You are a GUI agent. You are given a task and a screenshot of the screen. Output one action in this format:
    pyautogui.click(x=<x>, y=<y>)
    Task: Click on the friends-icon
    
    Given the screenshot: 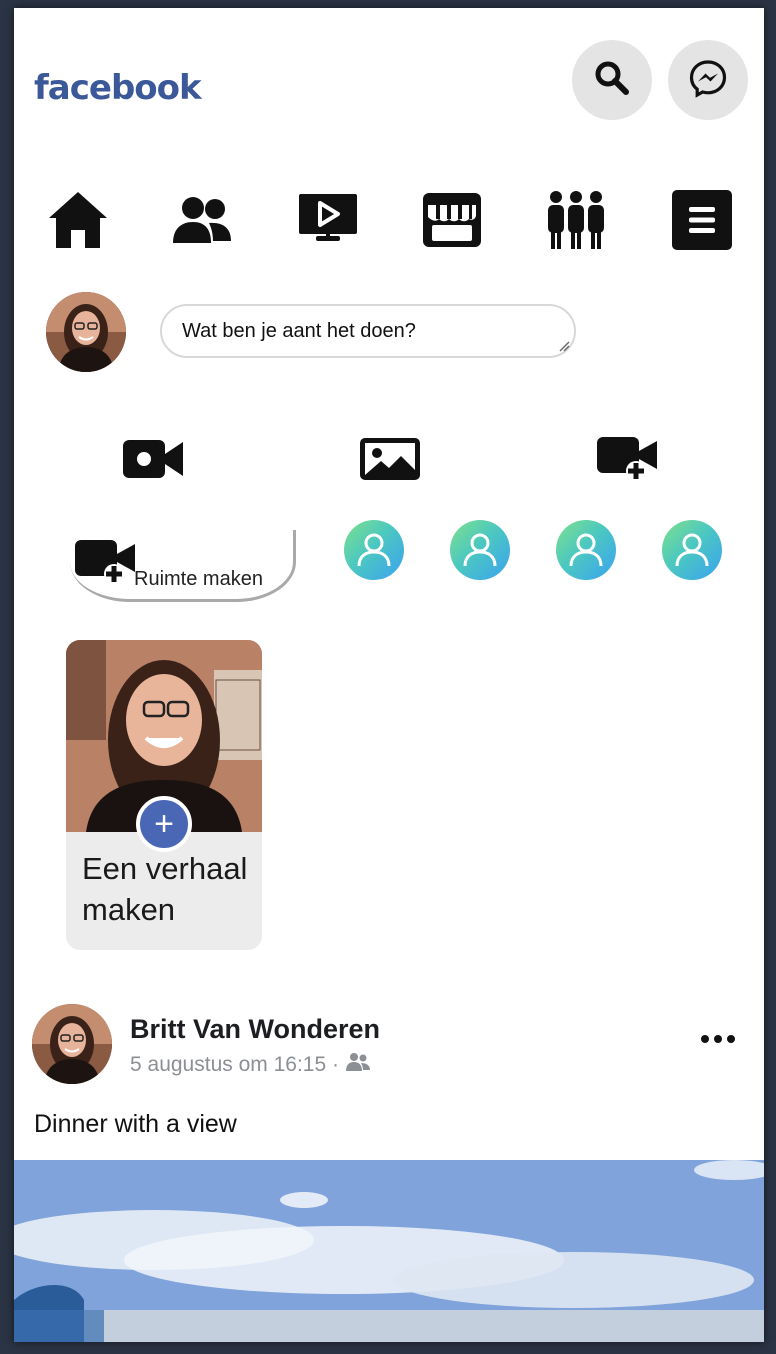 What is the action you would take?
    pyautogui.click(x=202, y=222)
    